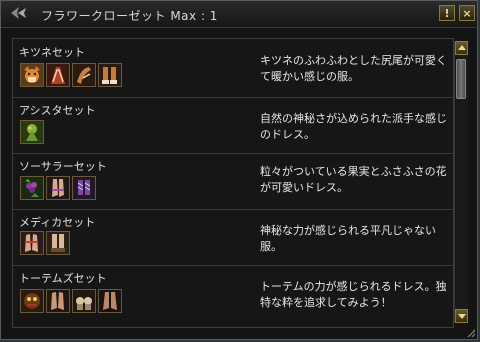 The width and height of the screenshot is (480, 342). What do you see at coordinates (353, 126) in the screenshot?
I see `outfit-description: 自然の神秘さが込められた派手な感じのドレス。` at bounding box center [353, 126].